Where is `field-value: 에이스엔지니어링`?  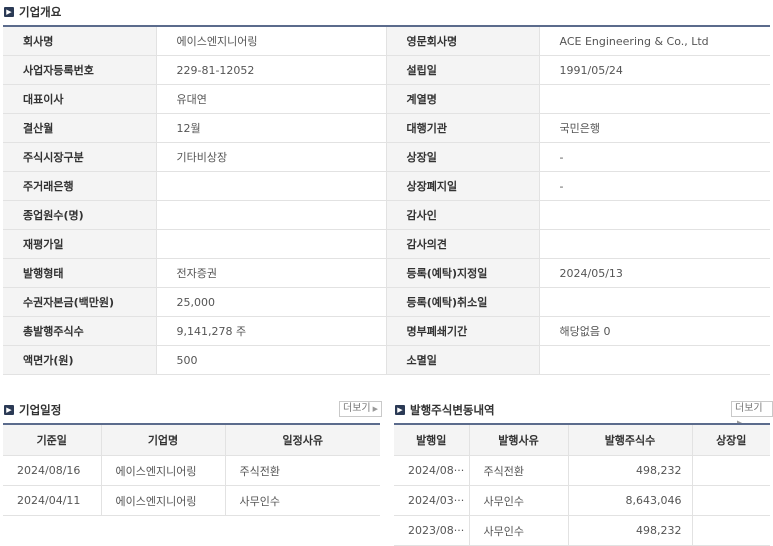
field-value: 에이스엔지니어링 is located at coordinates (271, 41).